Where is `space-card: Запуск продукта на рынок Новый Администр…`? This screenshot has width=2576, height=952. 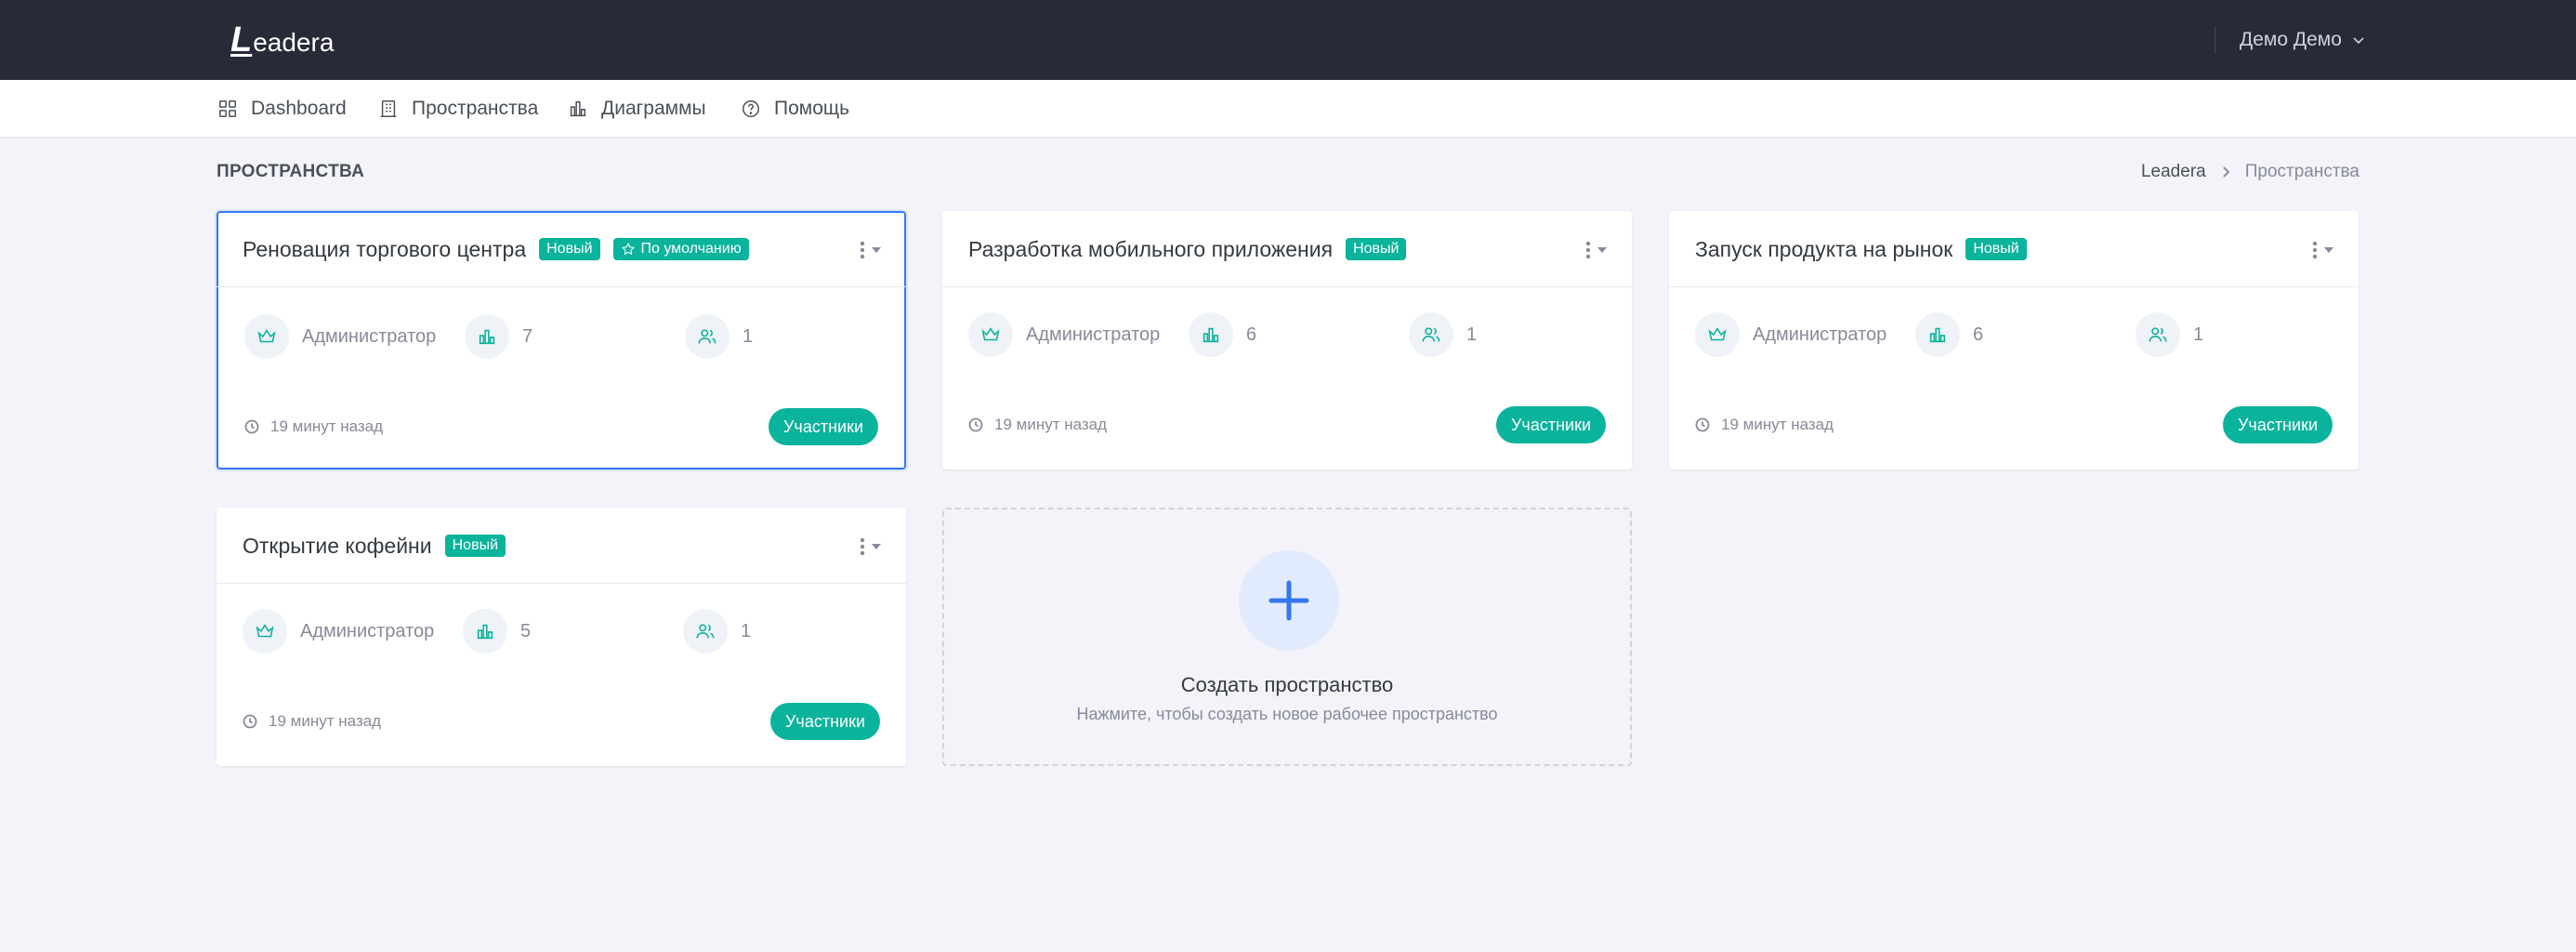 space-card: Запуск продукта на рынок Новый Администр… is located at coordinates (2014, 340).